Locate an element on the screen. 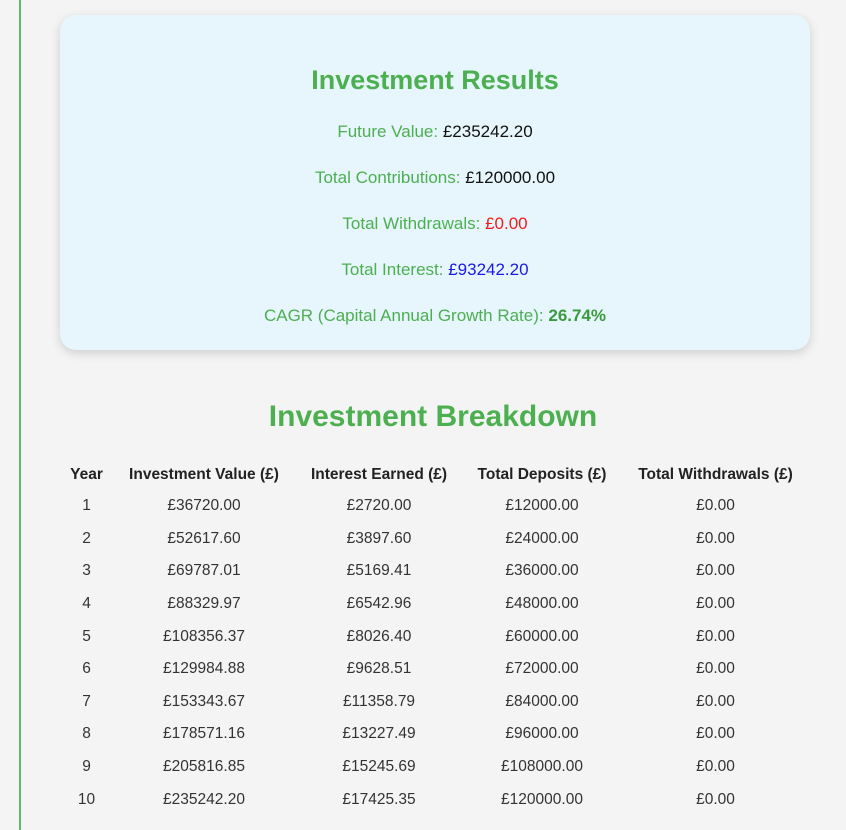 The height and width of the screenshot is (830, 846). cell-interest-earned: £8026.40 is located at coordinates (379, 636).